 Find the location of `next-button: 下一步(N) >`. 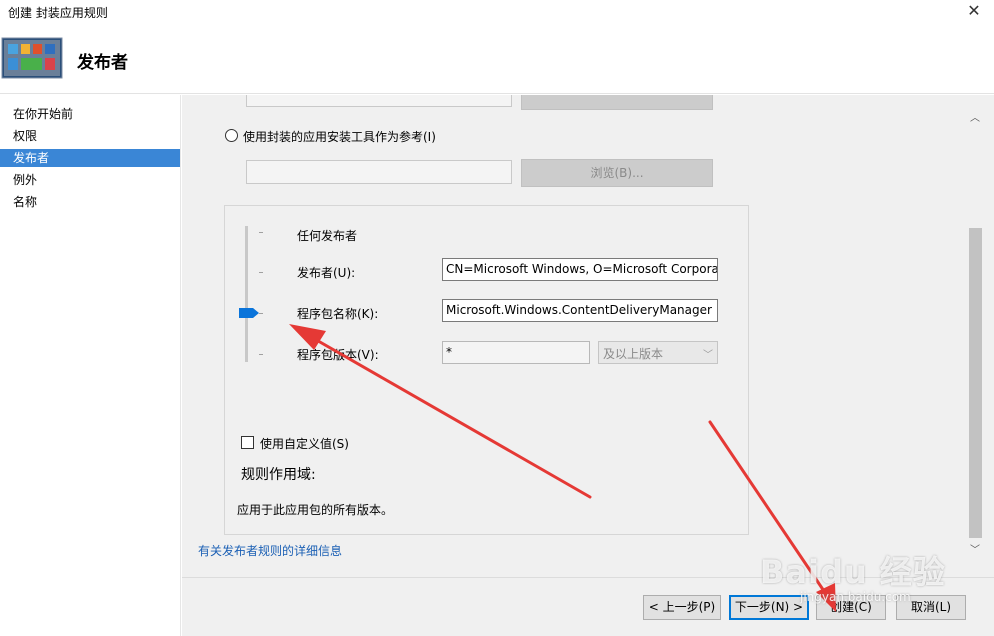

next-button: 下一步(N) > is located at coordinates (769, 607).